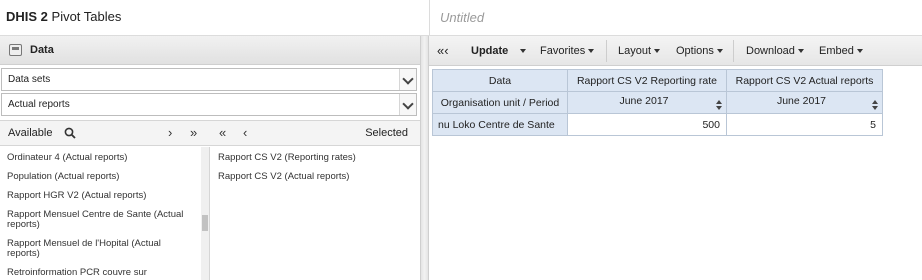 This screenshot has height=280, width=922. What do you see at coordinates (210, 50) in the screenshot?
I see `data-section-header: Data` at bounding box center [210, 50].